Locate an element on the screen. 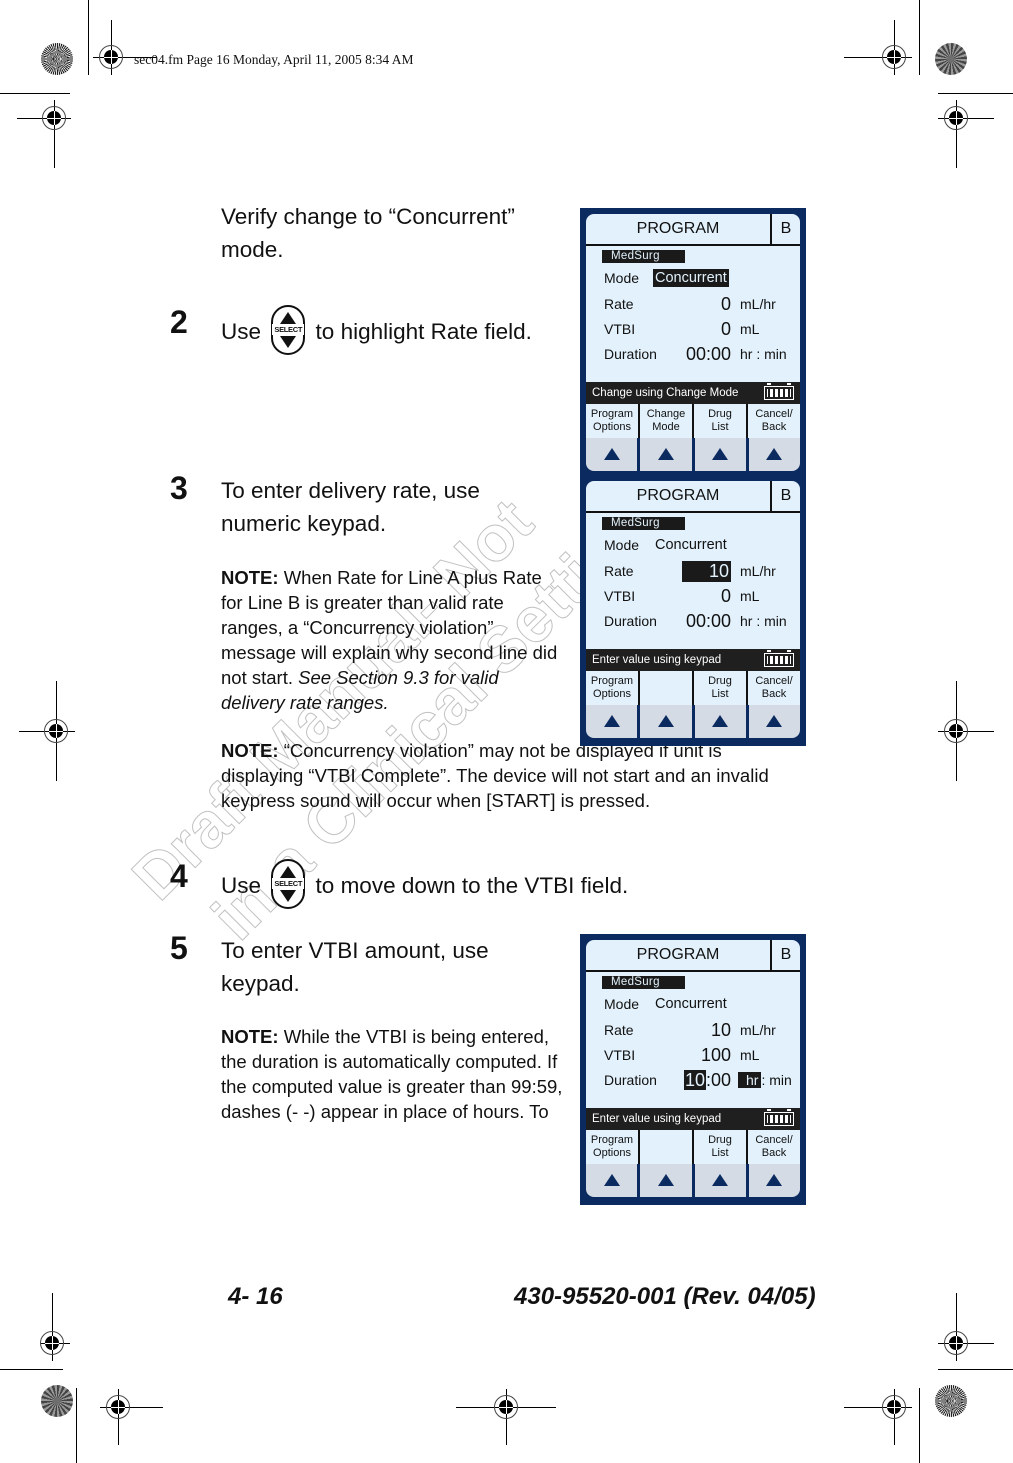 Image resolution: width=1013 pixels, height=1463 pixels. step-text-before: Use is located at coordinates (241, 331).